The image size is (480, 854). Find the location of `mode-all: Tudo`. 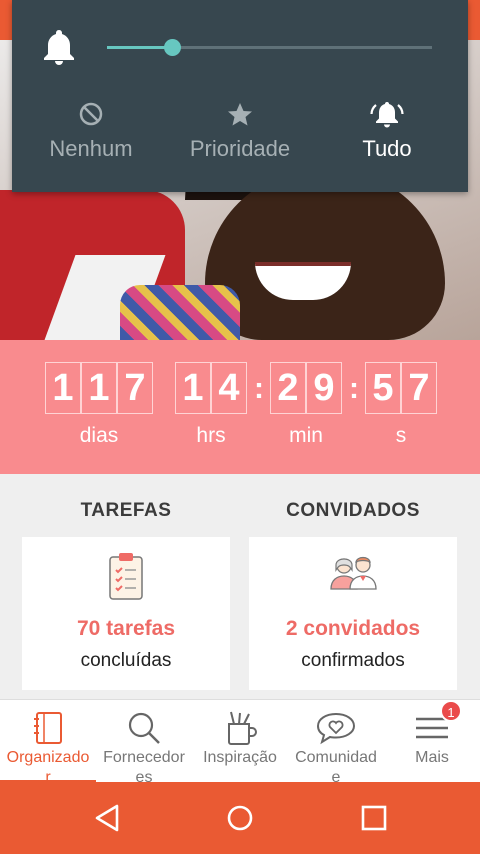

mode-all: Tudo is located at coordinates (387, 130).